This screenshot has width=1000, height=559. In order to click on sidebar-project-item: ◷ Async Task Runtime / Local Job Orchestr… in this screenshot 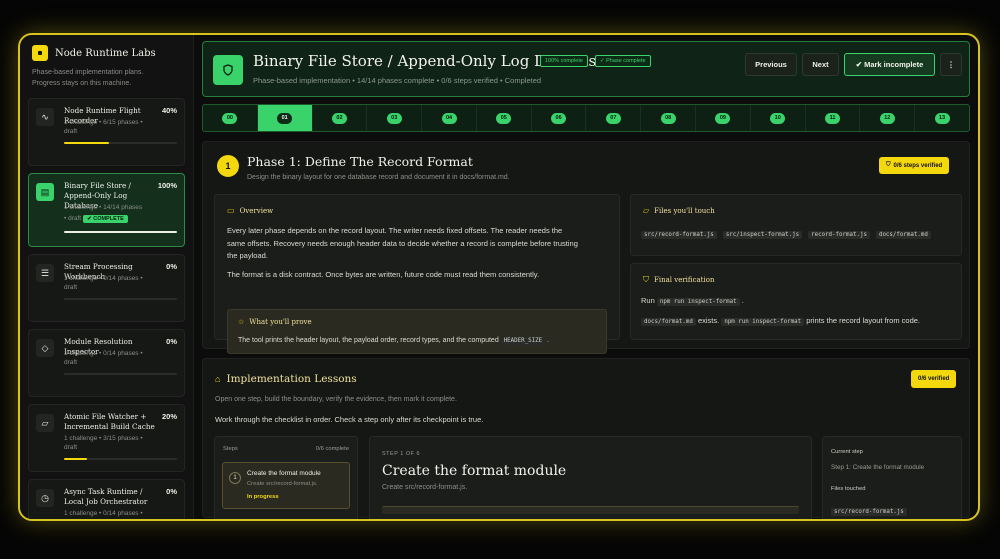, I will do `click(106, 500)`.